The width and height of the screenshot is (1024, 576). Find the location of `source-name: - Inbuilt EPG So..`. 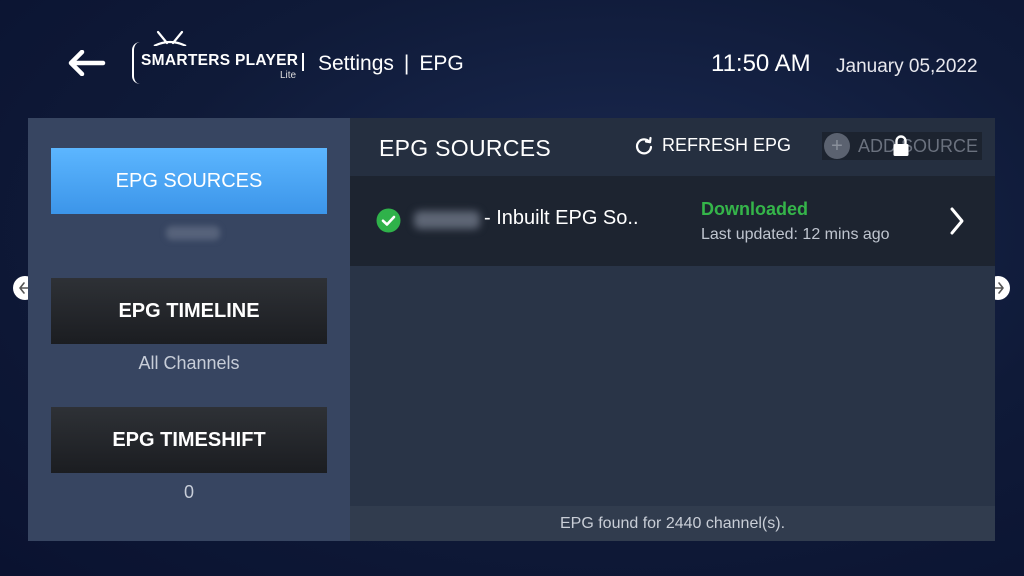

source-name: - Inbuilt EPG So.. is located at coordinates (561, 218).